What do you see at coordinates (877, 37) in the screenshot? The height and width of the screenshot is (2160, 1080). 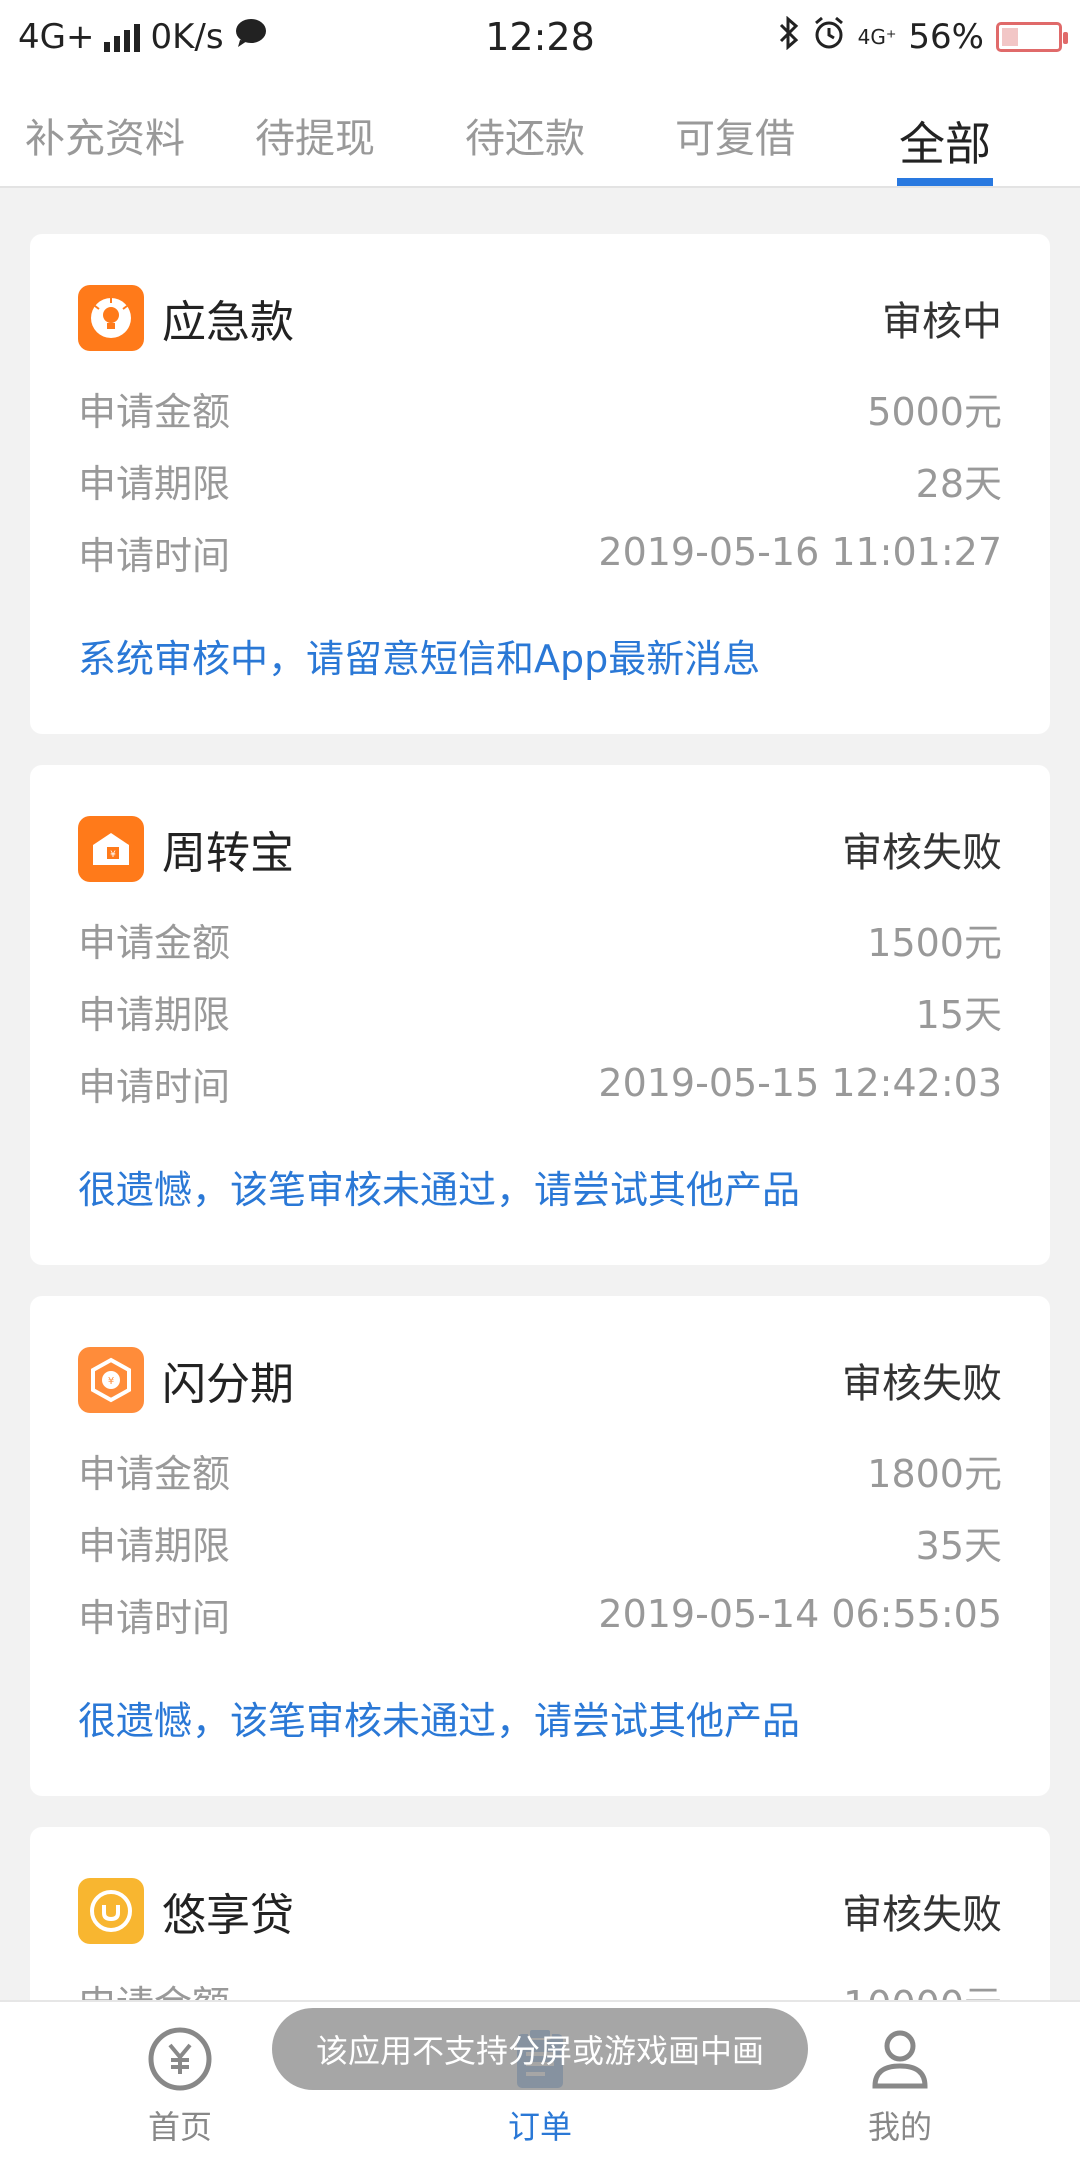 I see `network-type-right: 4G⁺` at bounding box center [877, 37].